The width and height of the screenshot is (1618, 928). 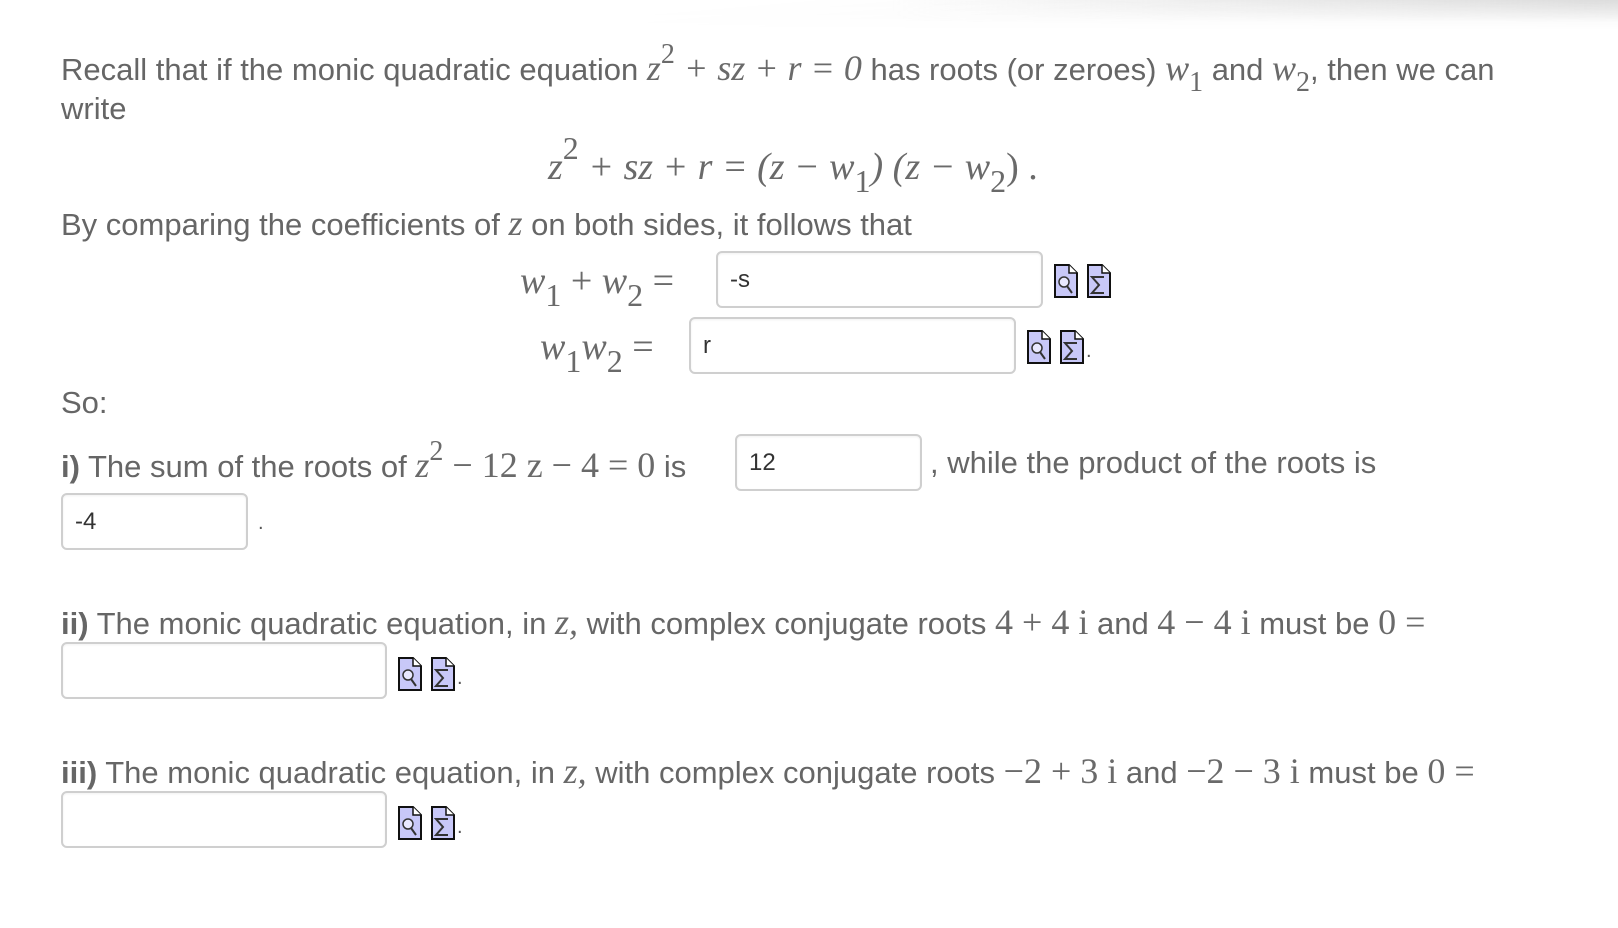 I want to click on top-shadow-right, so click(x=809, y=11).